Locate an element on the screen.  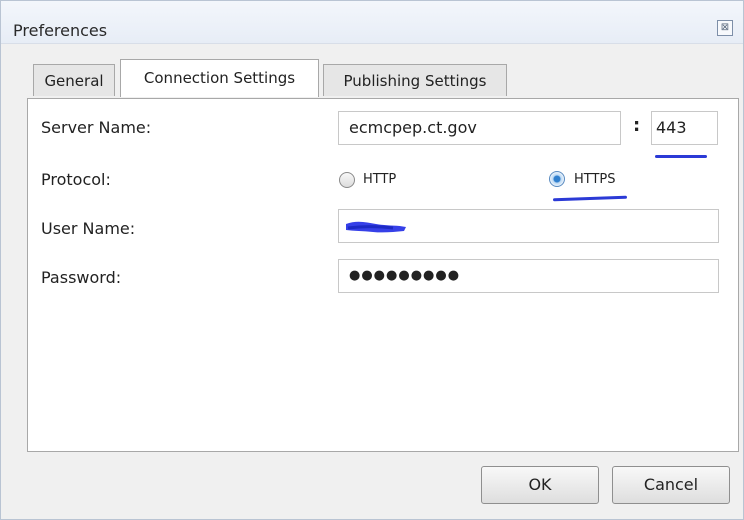
dialog-title: Preferences is located at coordinates (60, 30).